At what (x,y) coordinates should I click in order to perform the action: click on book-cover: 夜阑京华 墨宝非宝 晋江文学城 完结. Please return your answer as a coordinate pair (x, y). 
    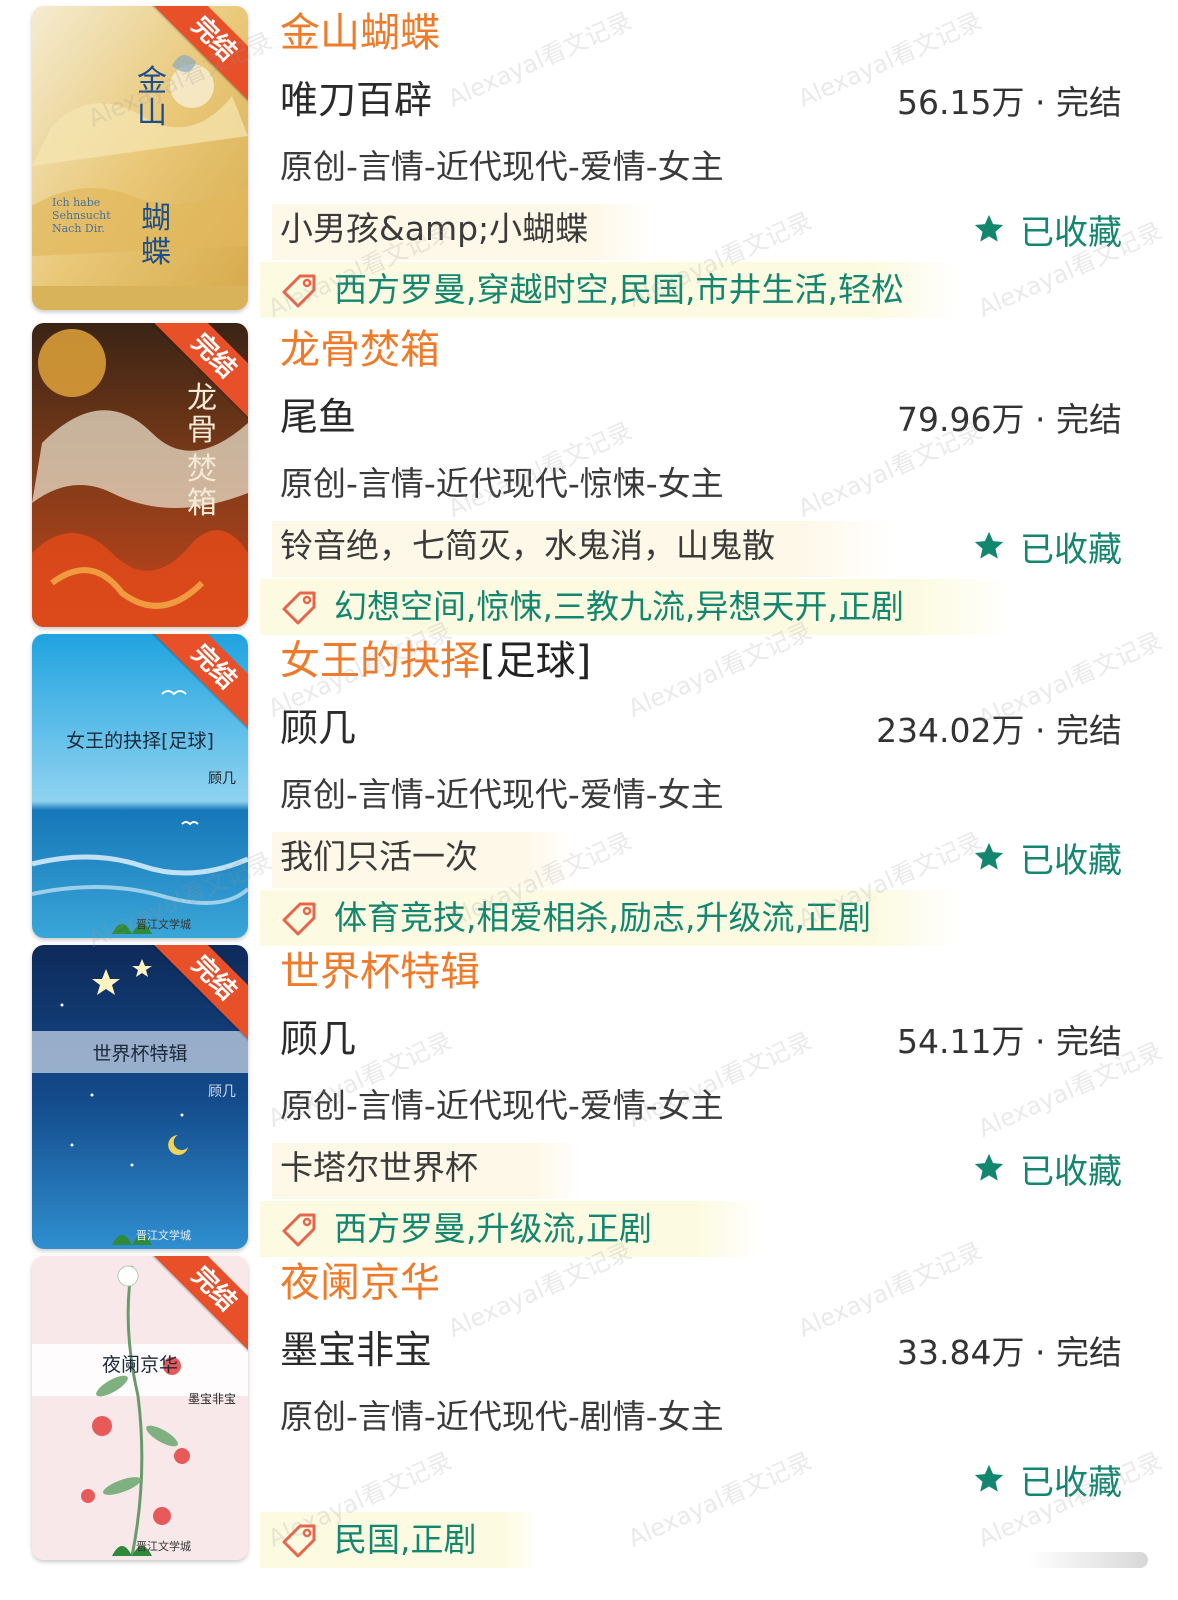
    Looking at the image, I should click on (140, 1408).